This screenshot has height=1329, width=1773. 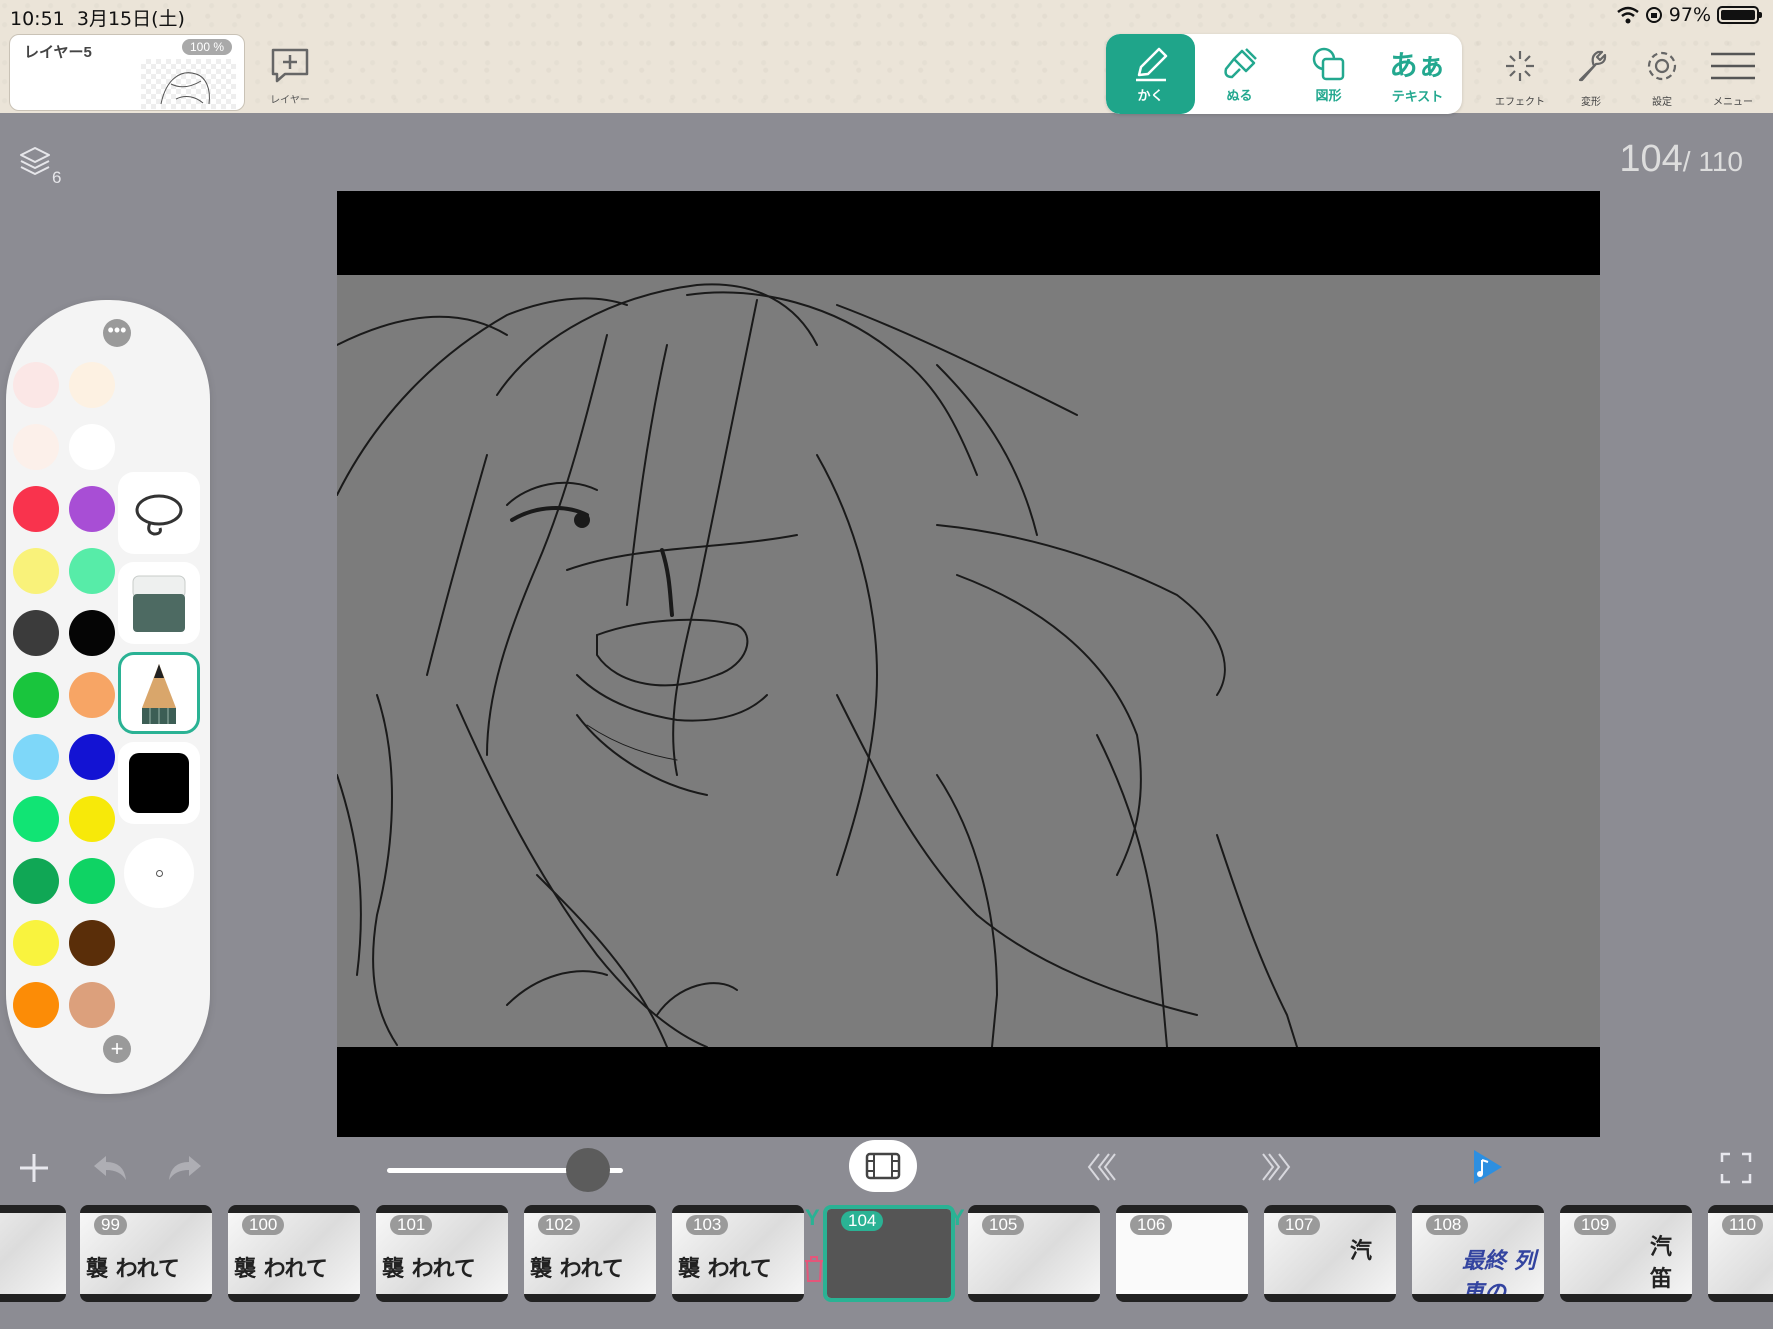 I want to click on range-end-marker: Y, so click(x=957, y=1218).